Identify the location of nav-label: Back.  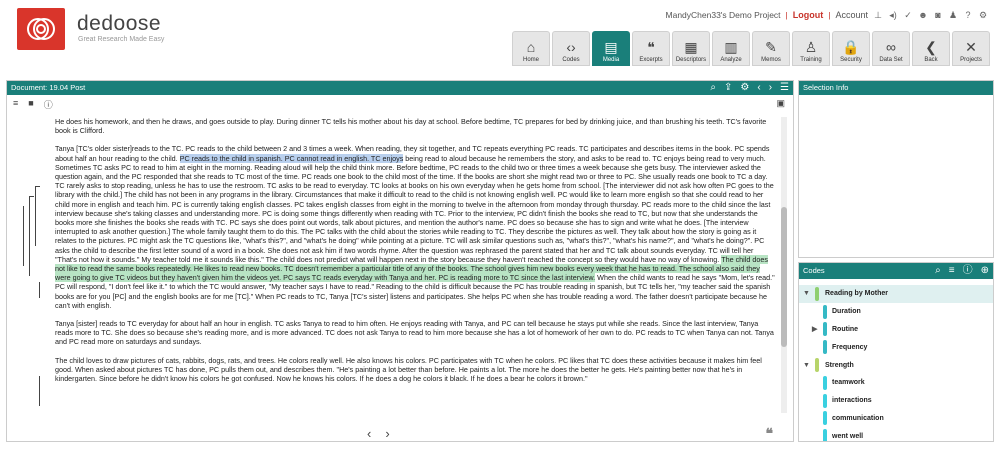
(931, 60).